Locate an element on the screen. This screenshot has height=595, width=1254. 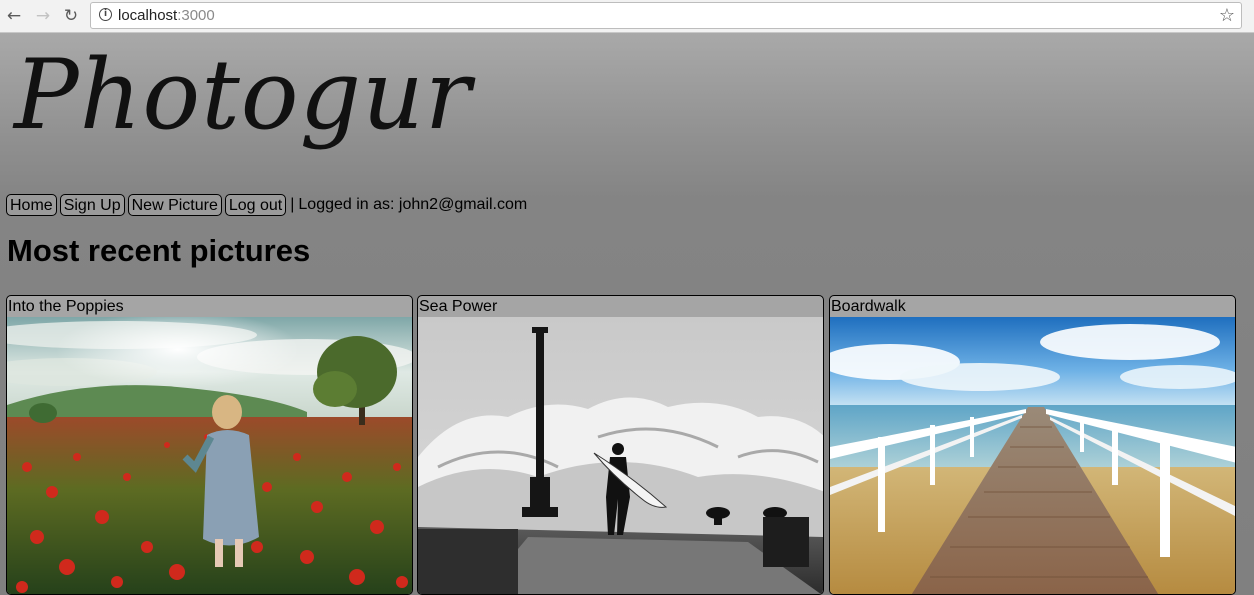
url-host: localhost is located at coordinates (148, 15).